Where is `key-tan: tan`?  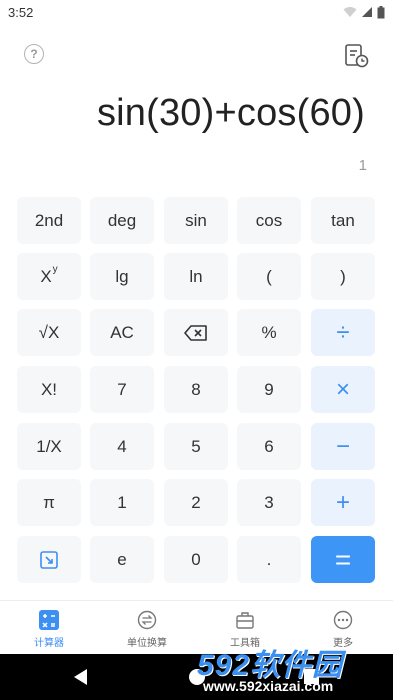 key-tan: tan is located at coordinates (343, 220).